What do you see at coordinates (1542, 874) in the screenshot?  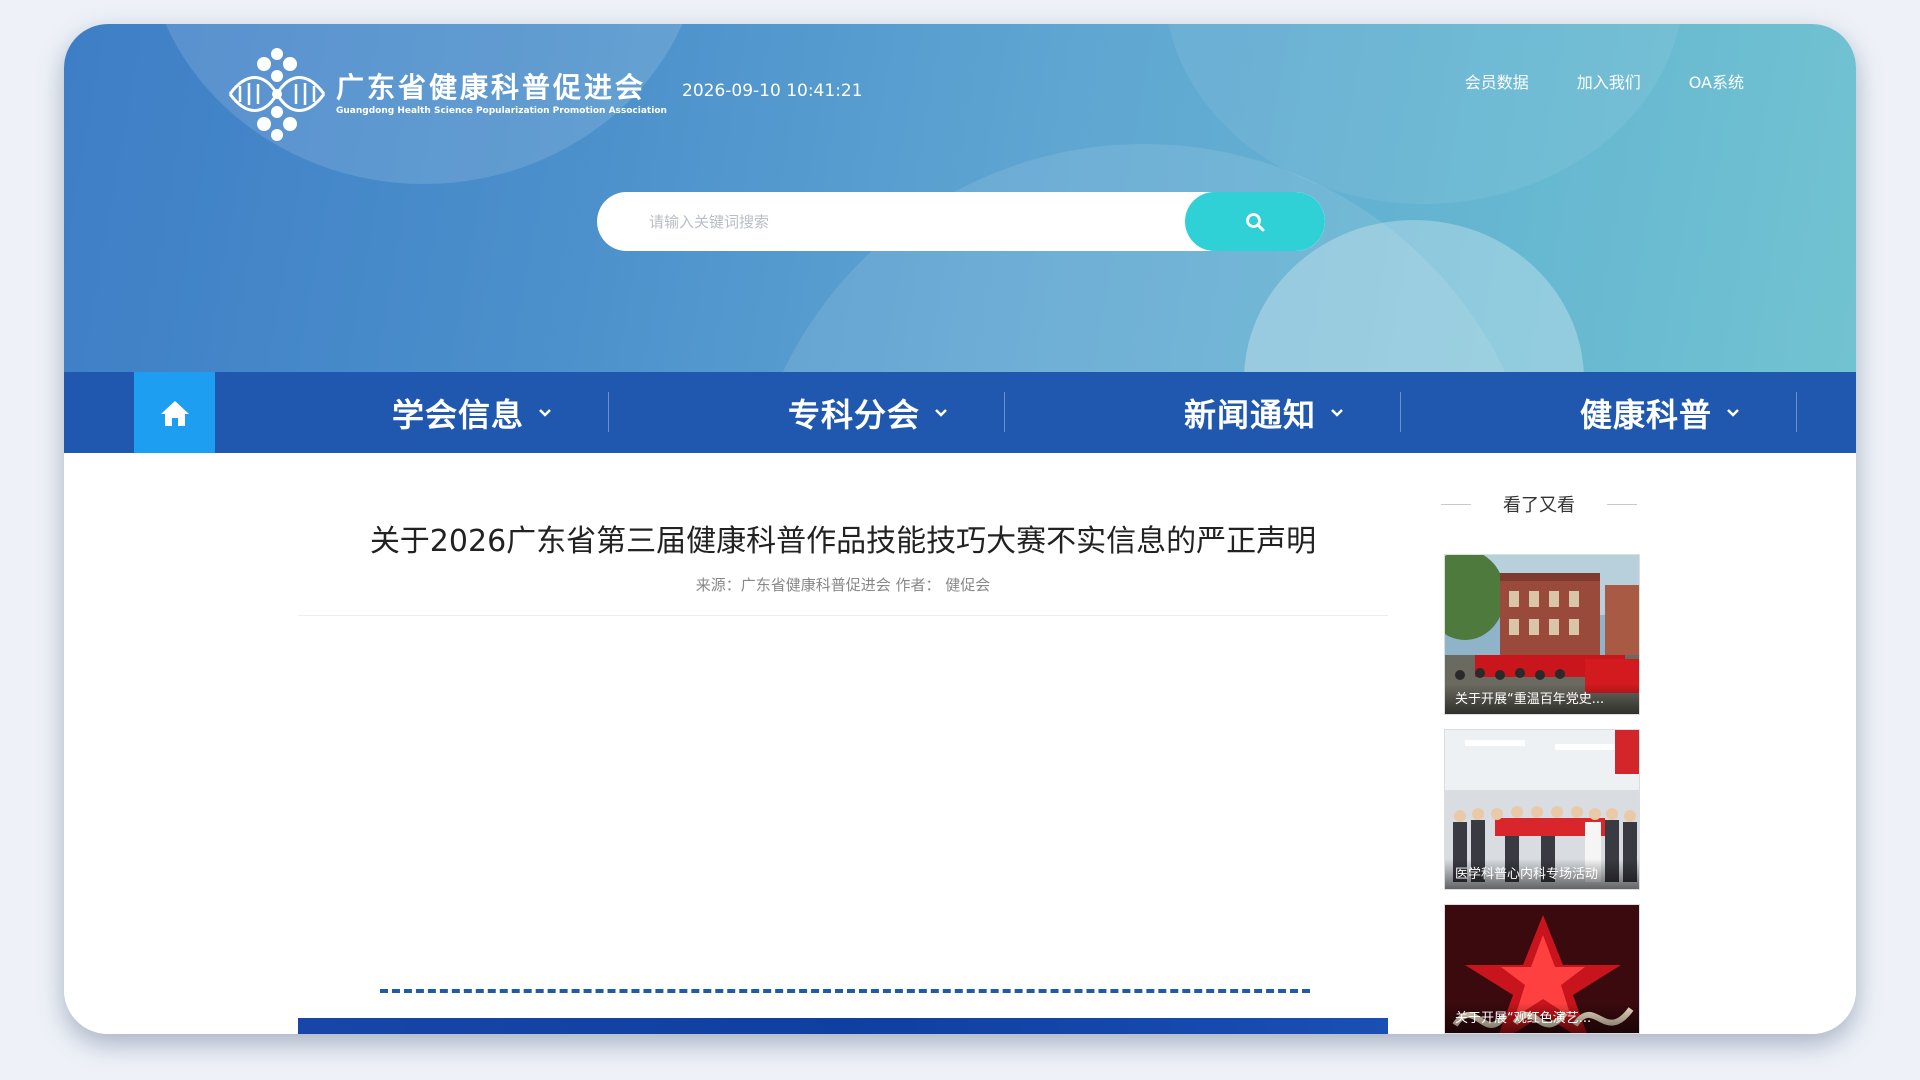 I see `sidebar-item-caption: 医学科普心内科专场活动` at bounding box center [1542, 874].